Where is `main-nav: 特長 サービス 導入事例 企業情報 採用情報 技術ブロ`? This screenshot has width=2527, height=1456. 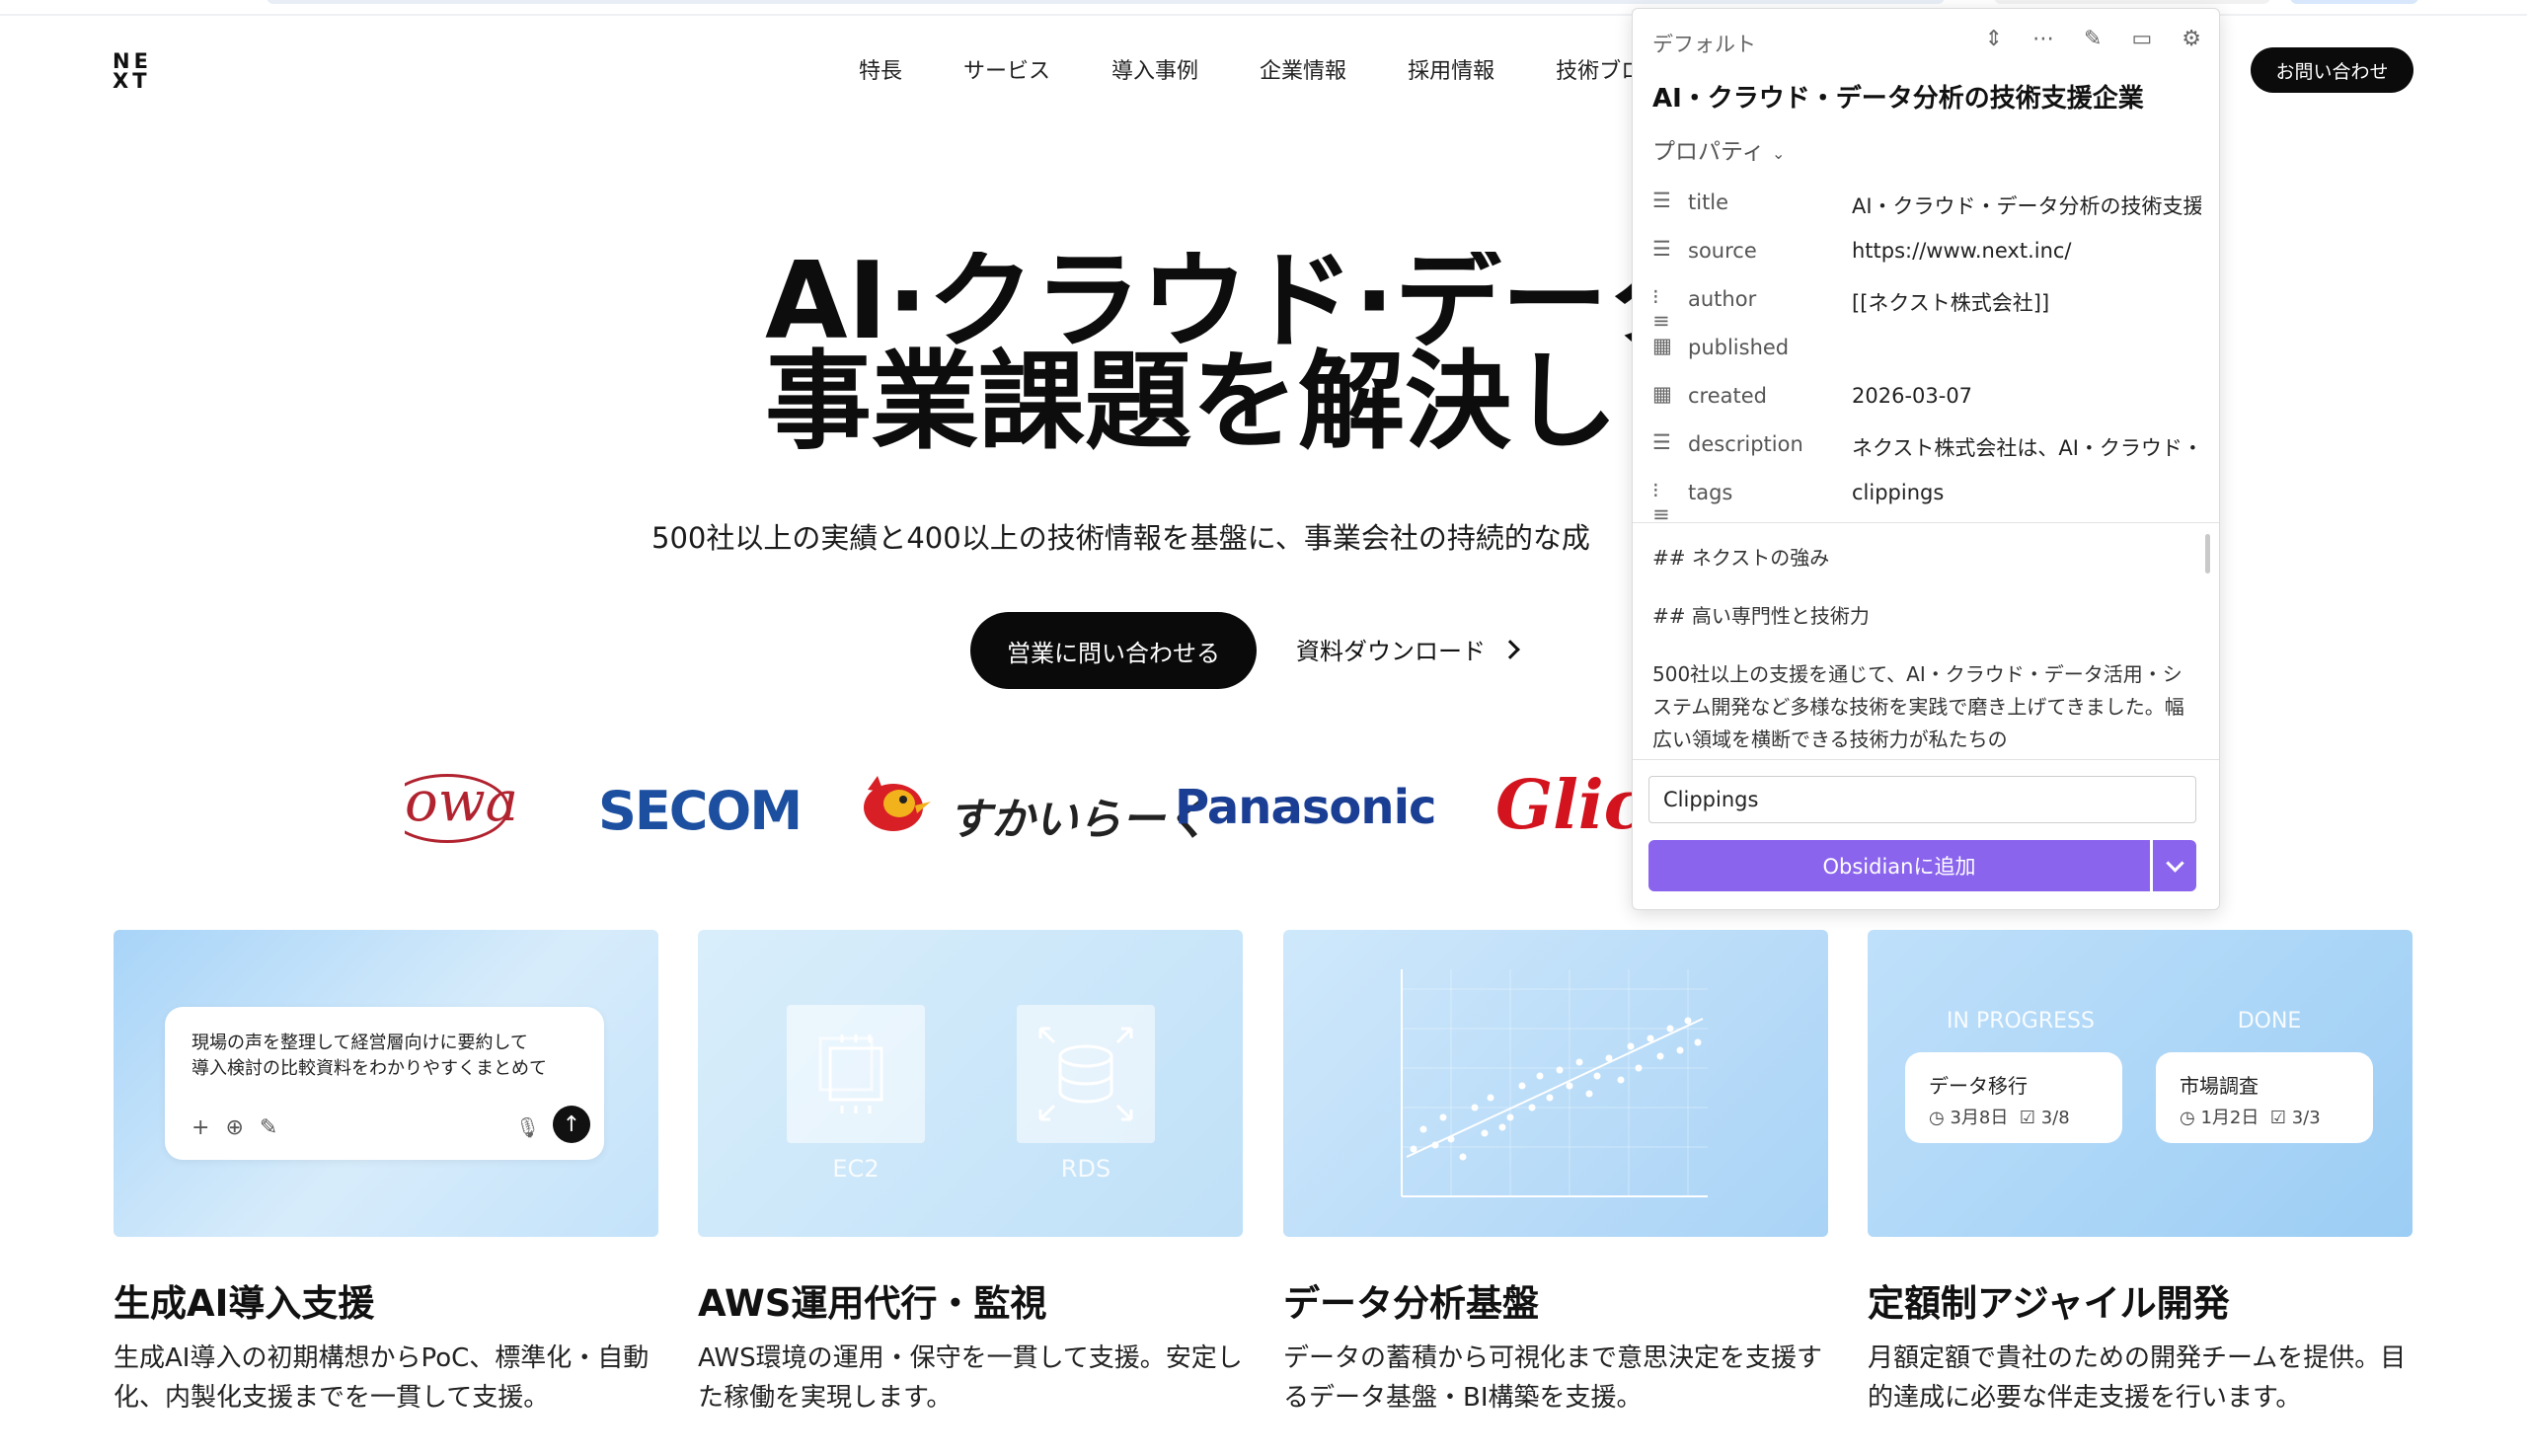
main-nav: 特長 サービス 導入事例 企業情報 採用情報 技術ブロ is located at coordinates (1281, 69).